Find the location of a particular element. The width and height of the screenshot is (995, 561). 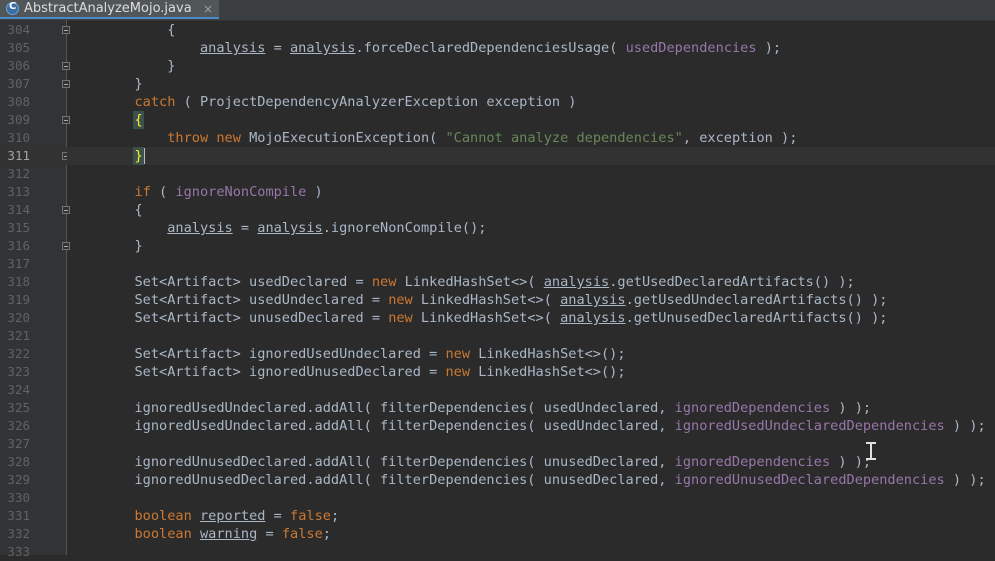

code-token: catch is located at coordinates (155, 102).